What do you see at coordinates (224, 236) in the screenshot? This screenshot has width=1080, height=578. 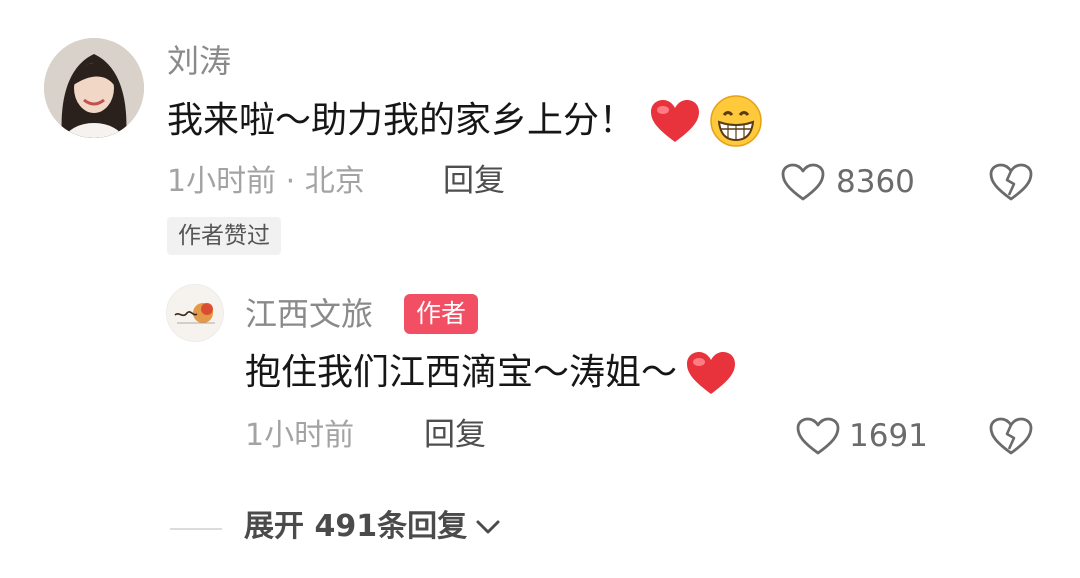 I see `author-liked-tag: 作者赞过` at bounding box center [224, 236].